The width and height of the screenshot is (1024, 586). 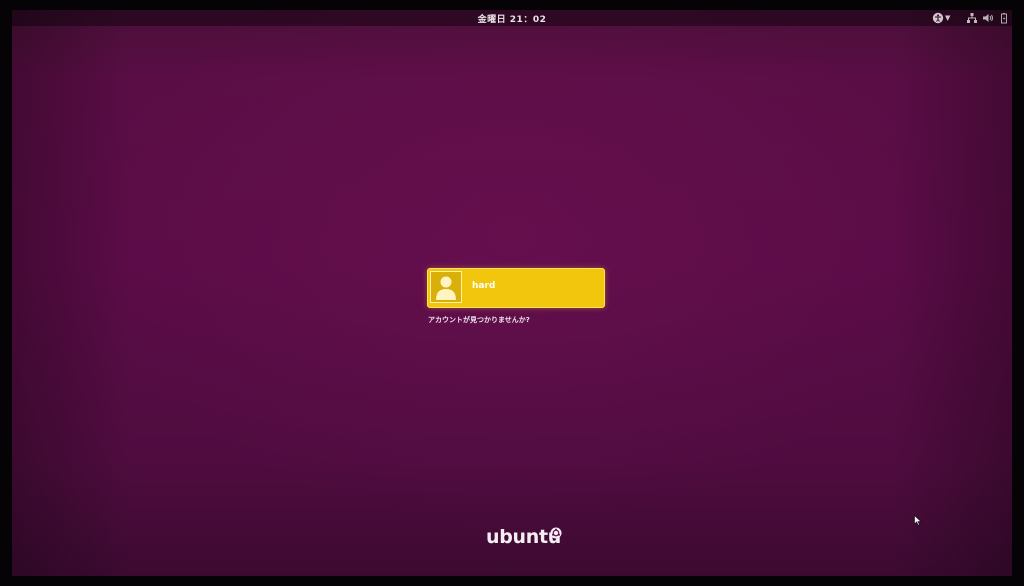 I want to click on clock: 金曜日 21：02, so click(x=512, y=18).